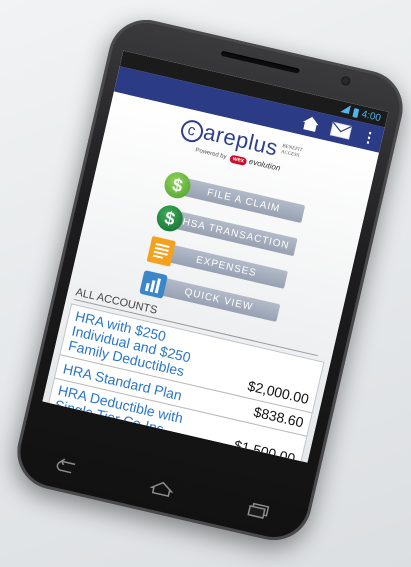  Describe the element at coordinates (310, 124) in the screenshot. I see `home-icon` at that location.